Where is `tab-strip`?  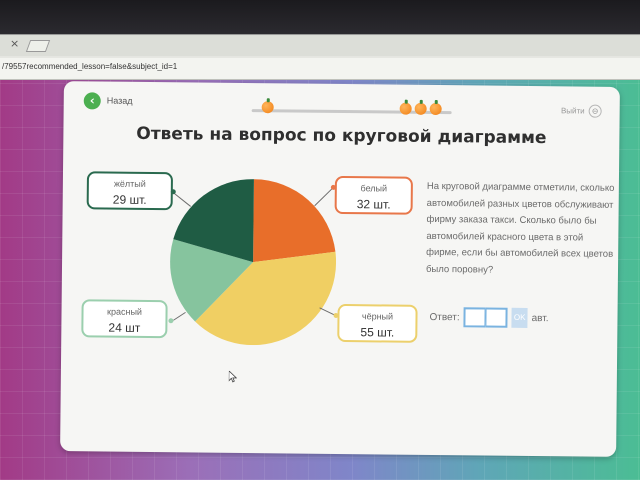 tab-strip is located at coordinates (320, 46).